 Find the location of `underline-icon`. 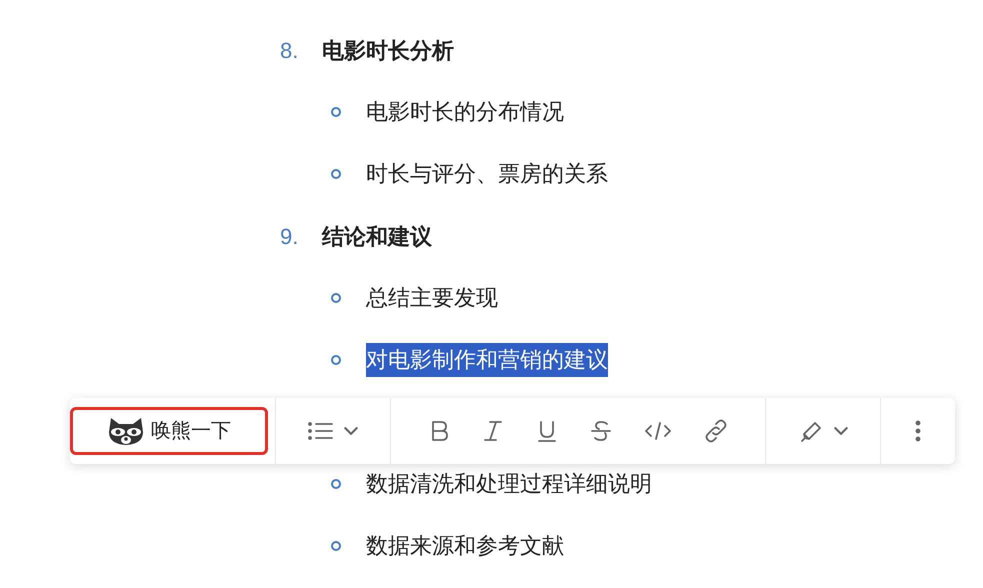

underline-icon is located at coordinates (547, 431).